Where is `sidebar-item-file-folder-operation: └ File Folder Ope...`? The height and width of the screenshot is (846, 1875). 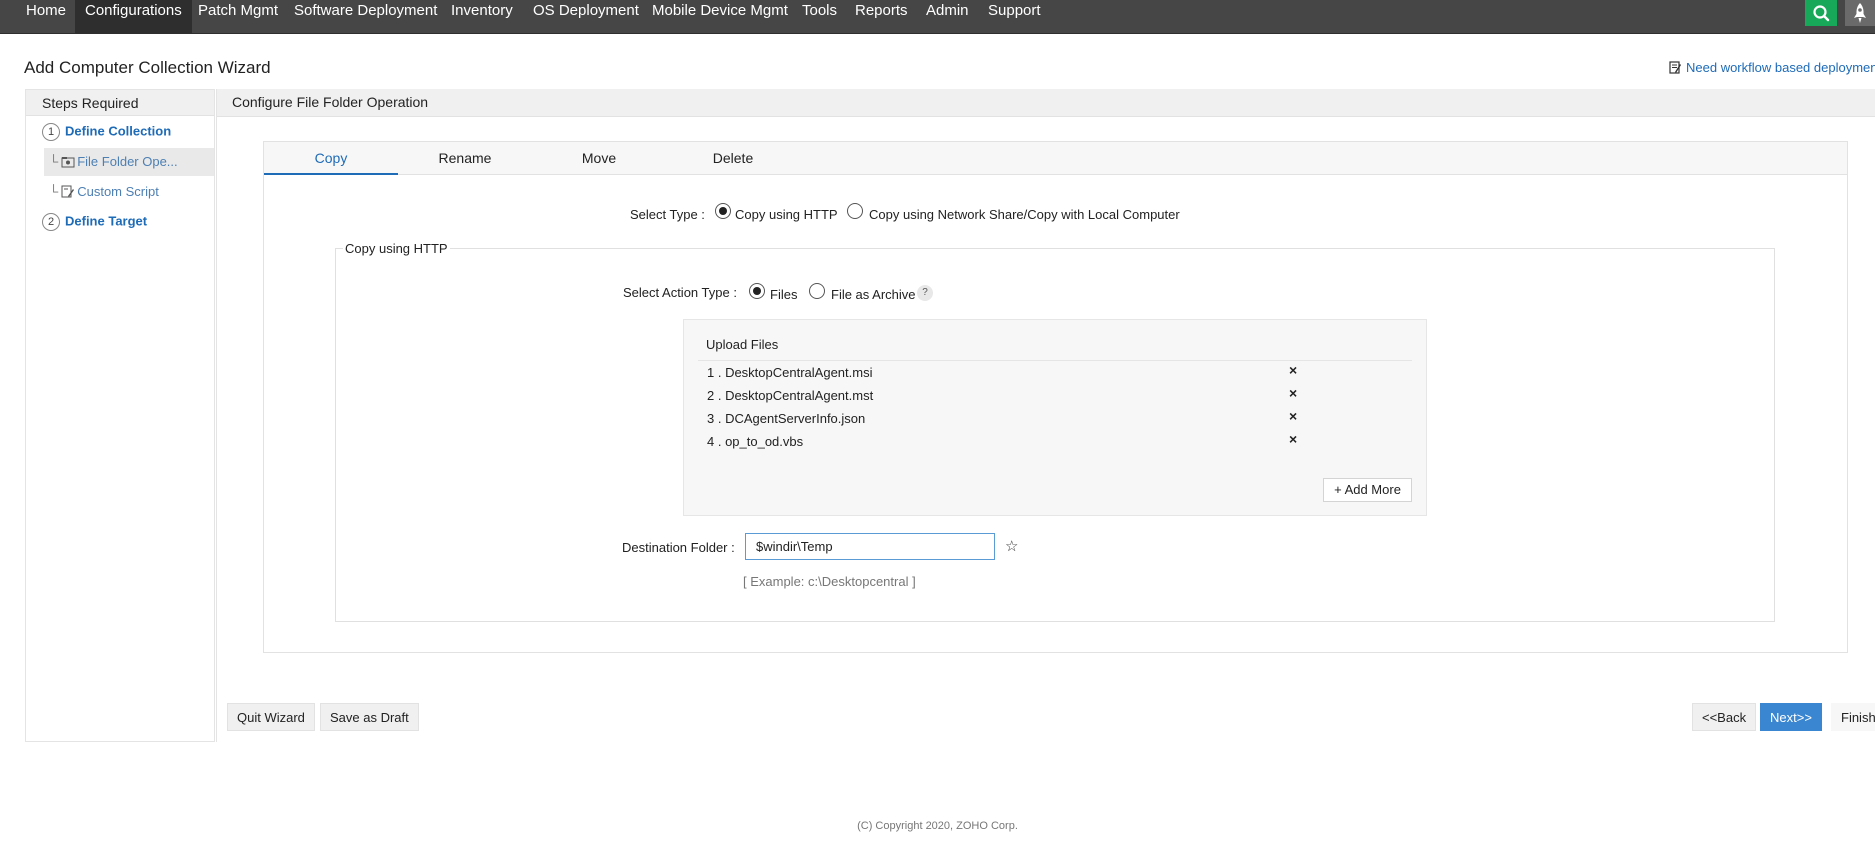 sidebar-item-file-folder-operation: └ File Folder Ope... is located at coordinates (129, 162).